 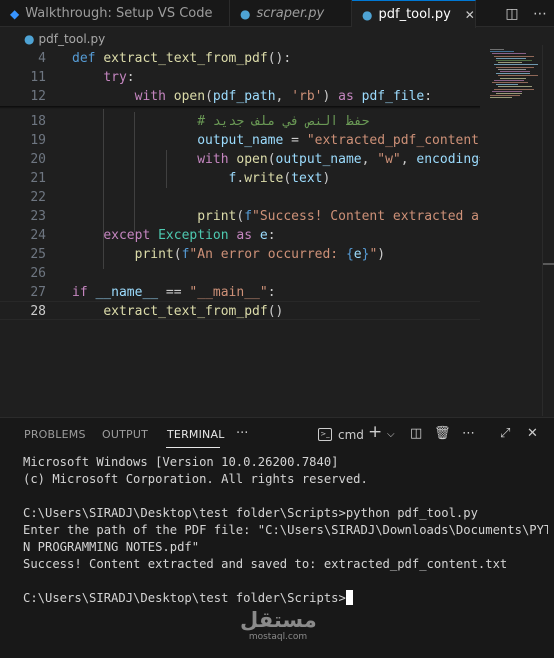 I want to click on terminal-icon: >_, so click(x=325, y=434).